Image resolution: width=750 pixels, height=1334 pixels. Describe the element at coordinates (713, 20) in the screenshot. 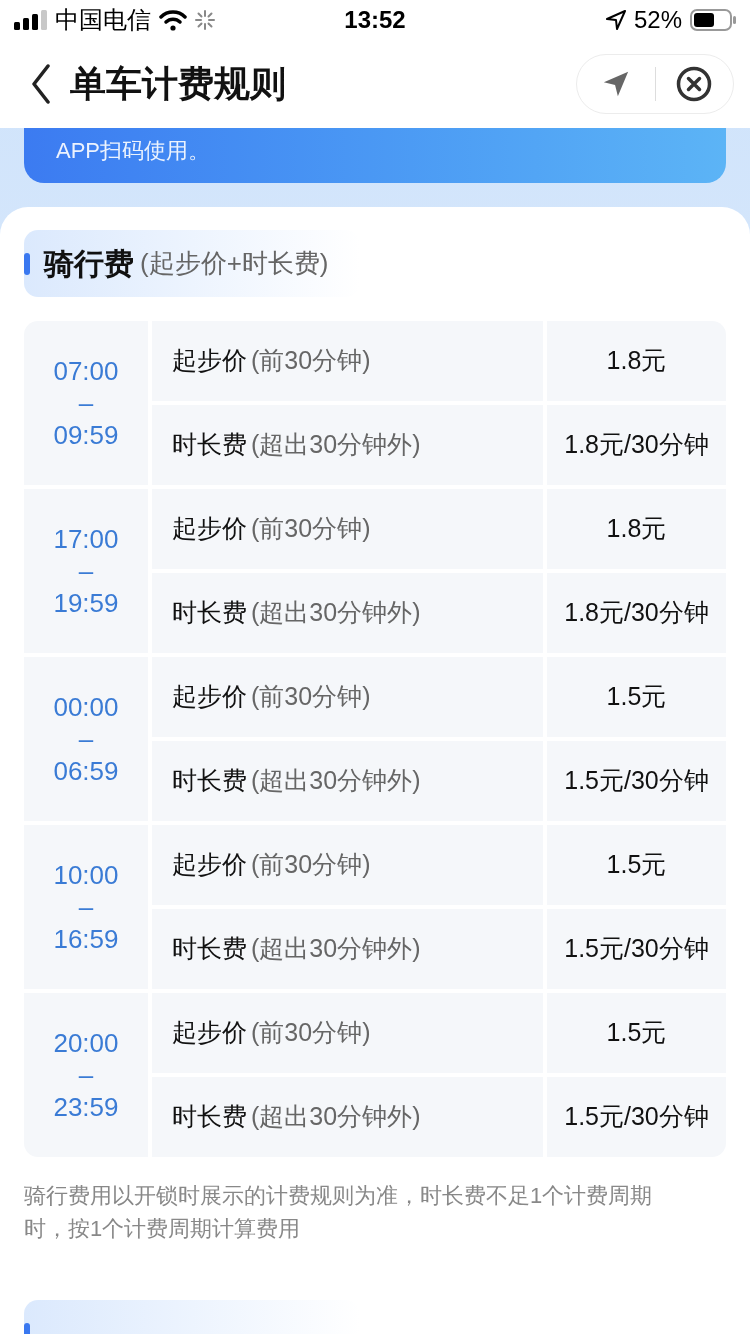

I see `battery-icon` at that location.